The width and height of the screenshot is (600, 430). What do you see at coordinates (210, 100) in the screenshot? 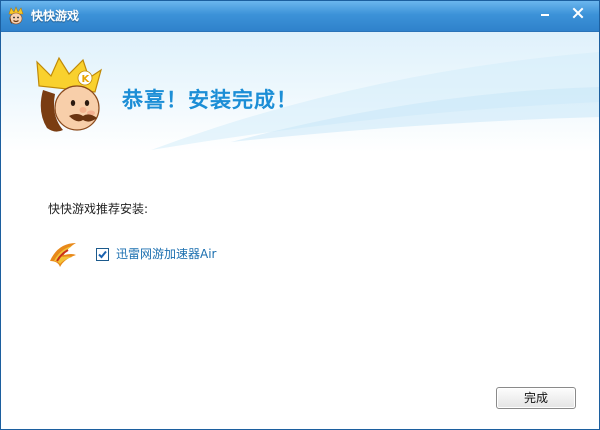
I see `install-complete-message: 恭喜！安装完成！` at bounding box center [210, 100].